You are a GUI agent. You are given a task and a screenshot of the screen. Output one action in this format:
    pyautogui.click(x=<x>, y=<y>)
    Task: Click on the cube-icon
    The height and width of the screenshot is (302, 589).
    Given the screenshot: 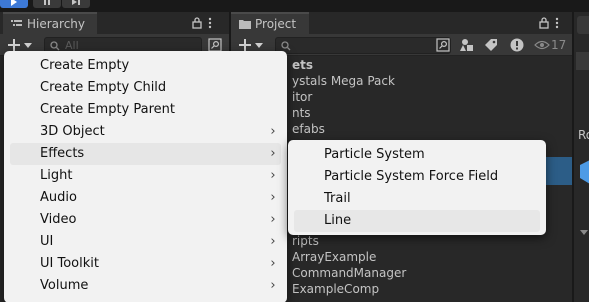 What is the action you would take?
    pyautogui.click(x=584, y=172)
    